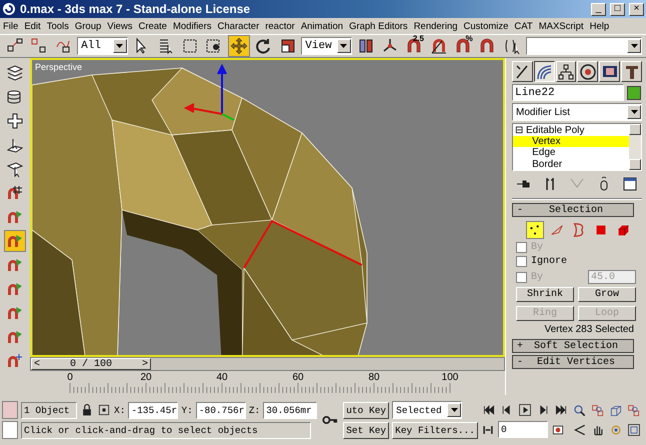  Describe the element at coordinates (634, 93) in the screenshot. I see `object-color-swatch` at that location.